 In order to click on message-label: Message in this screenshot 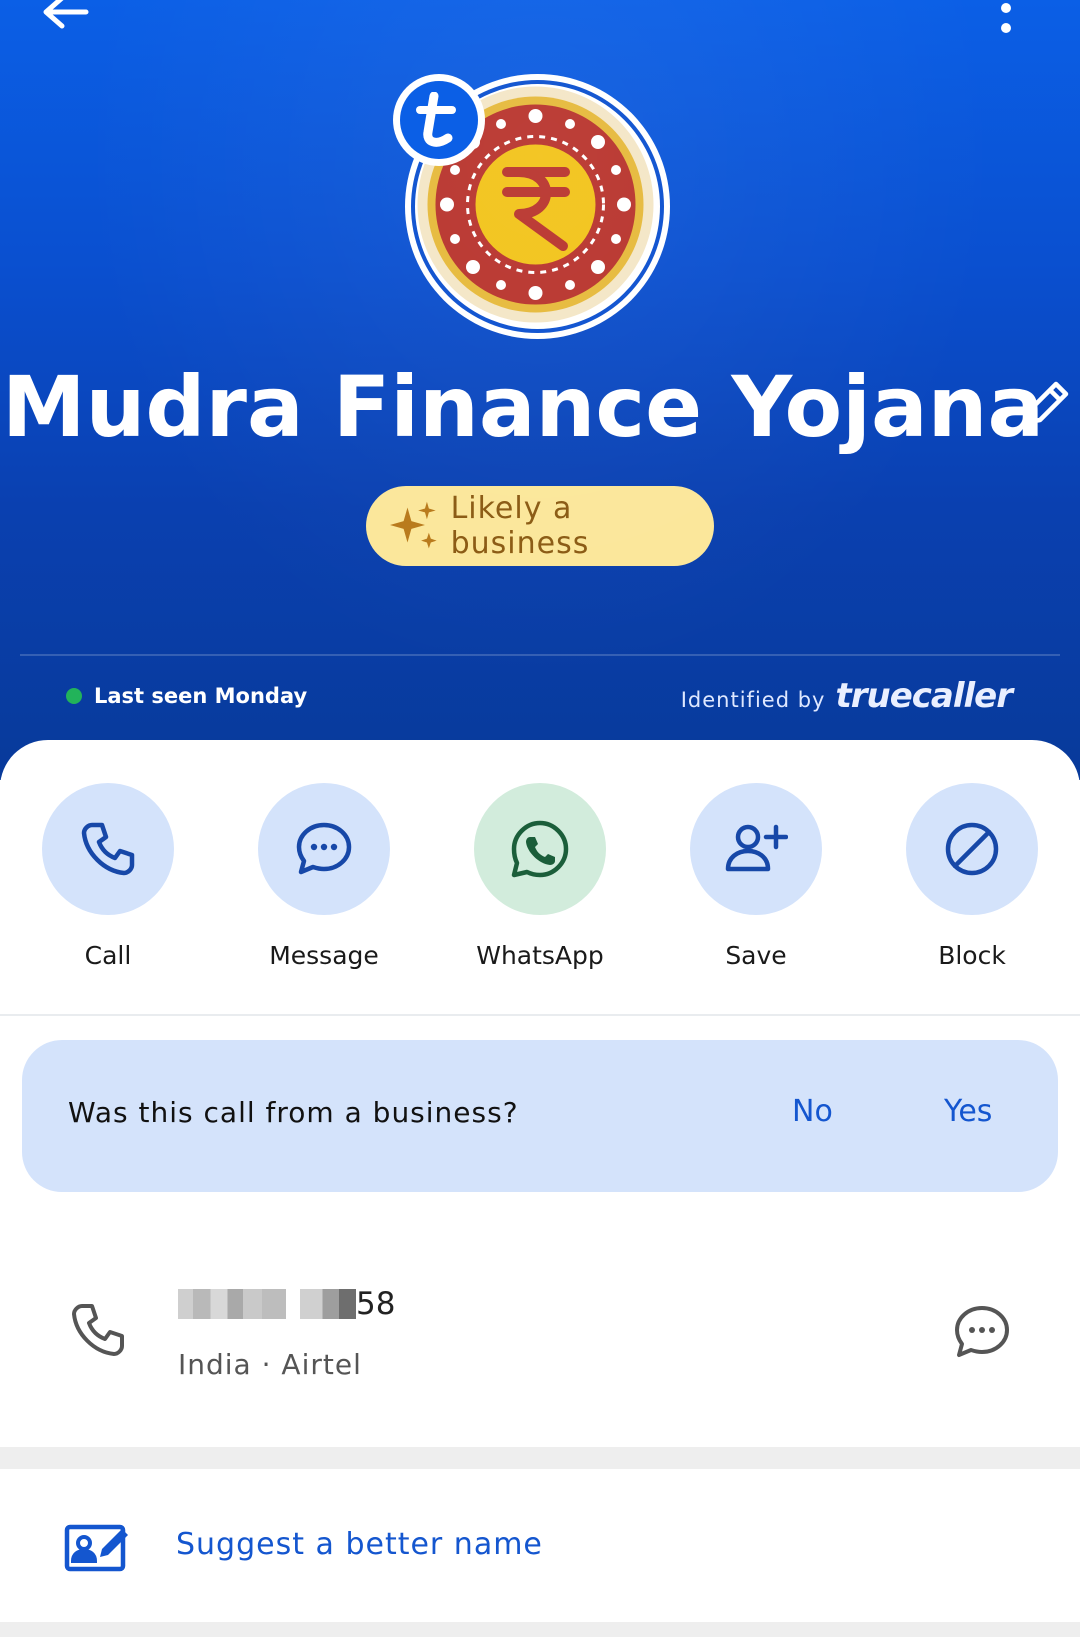, I will do `click(324, 955)`.